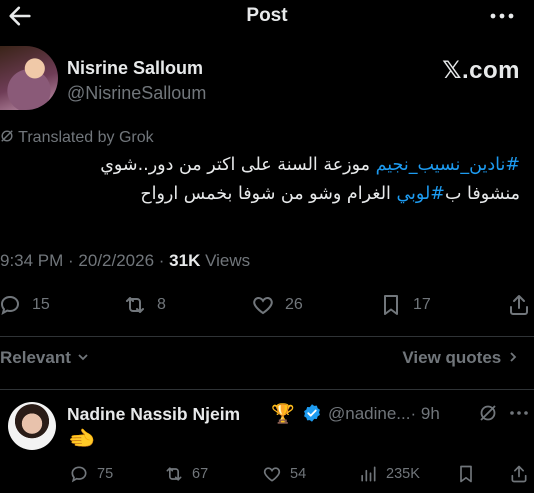 The height and width of the screenshot is (493, 534). Describe the element at coordinates (283, 414) in the screenshot. I see `trophy-badge: 🏆` at that location.